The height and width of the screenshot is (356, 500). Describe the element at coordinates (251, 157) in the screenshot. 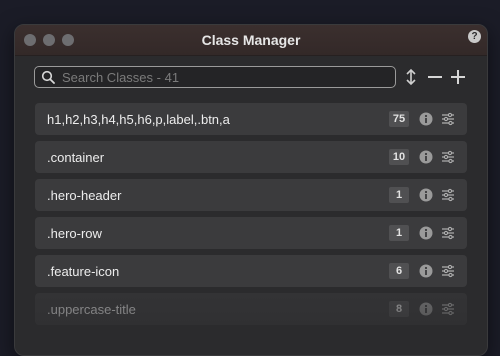

I see `class-row: .container 10` at that location.